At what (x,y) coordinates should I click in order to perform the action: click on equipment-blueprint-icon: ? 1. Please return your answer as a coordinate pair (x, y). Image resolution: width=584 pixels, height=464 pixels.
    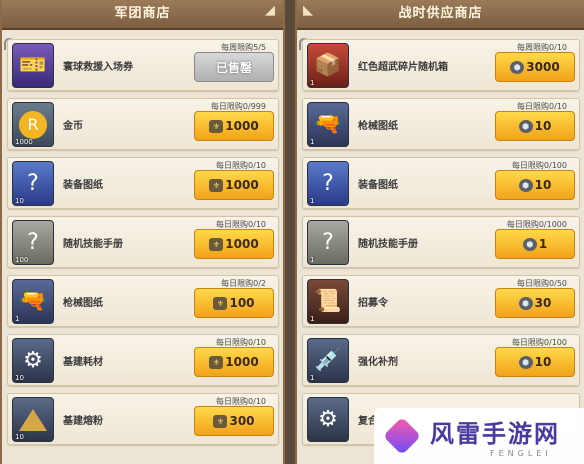
    Looking at the image, I should click on (328, 183).